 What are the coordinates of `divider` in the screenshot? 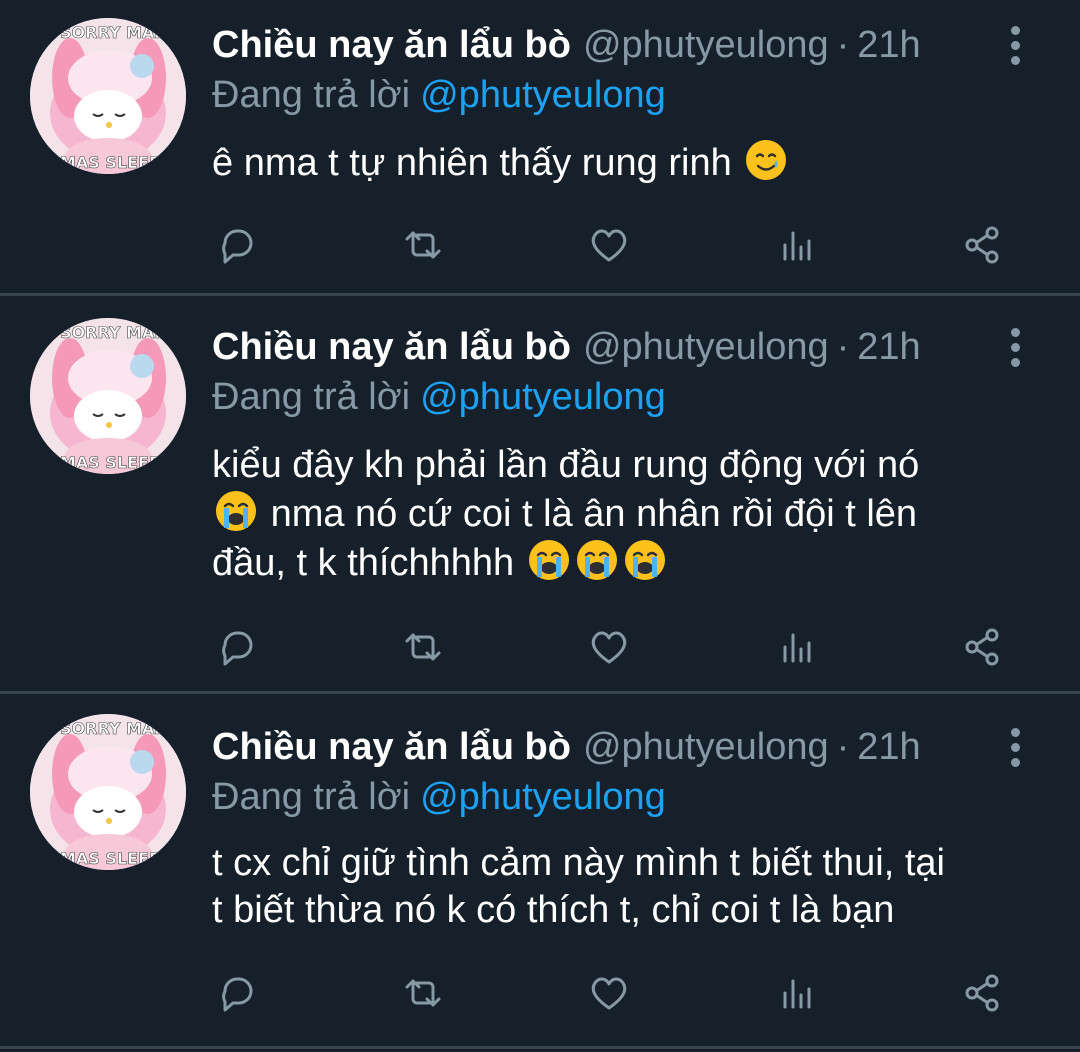 It's located at (540, 1047).